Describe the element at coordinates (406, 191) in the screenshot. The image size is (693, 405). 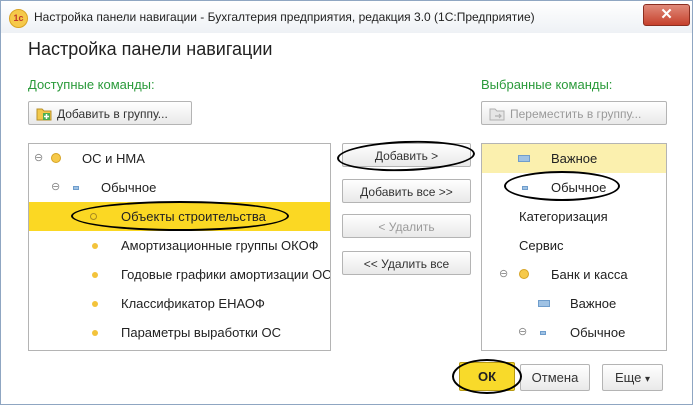
I see `add-all-button: Добавить все >>` at that location.